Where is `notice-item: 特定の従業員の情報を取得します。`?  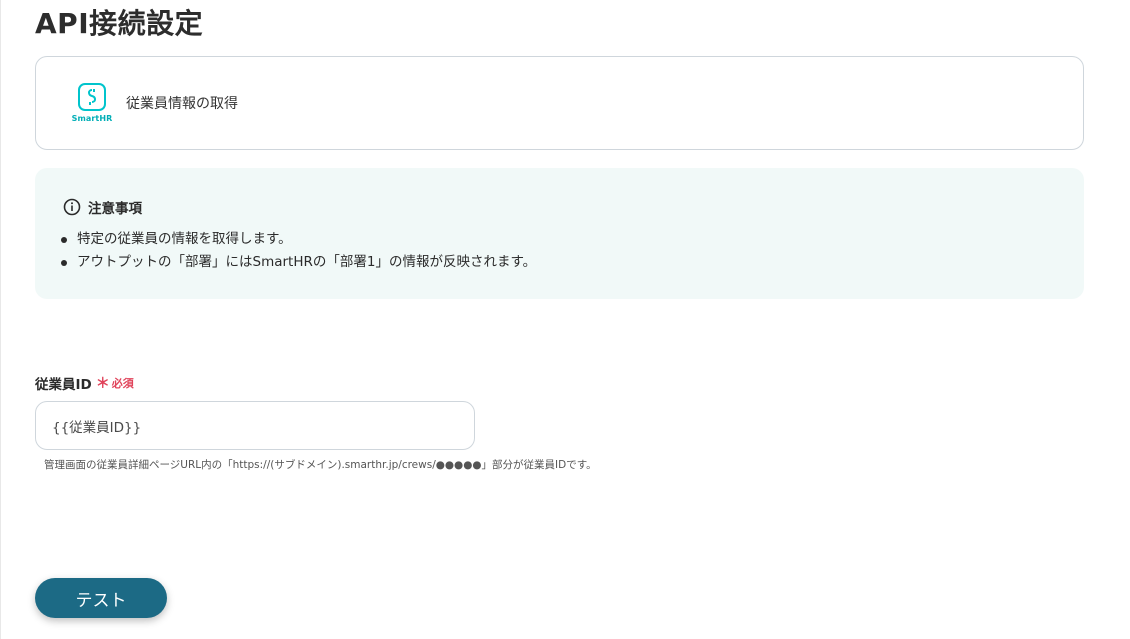 notice-item: 特定の従業員の情報を取得します。 is located at coordinates (297, 239).